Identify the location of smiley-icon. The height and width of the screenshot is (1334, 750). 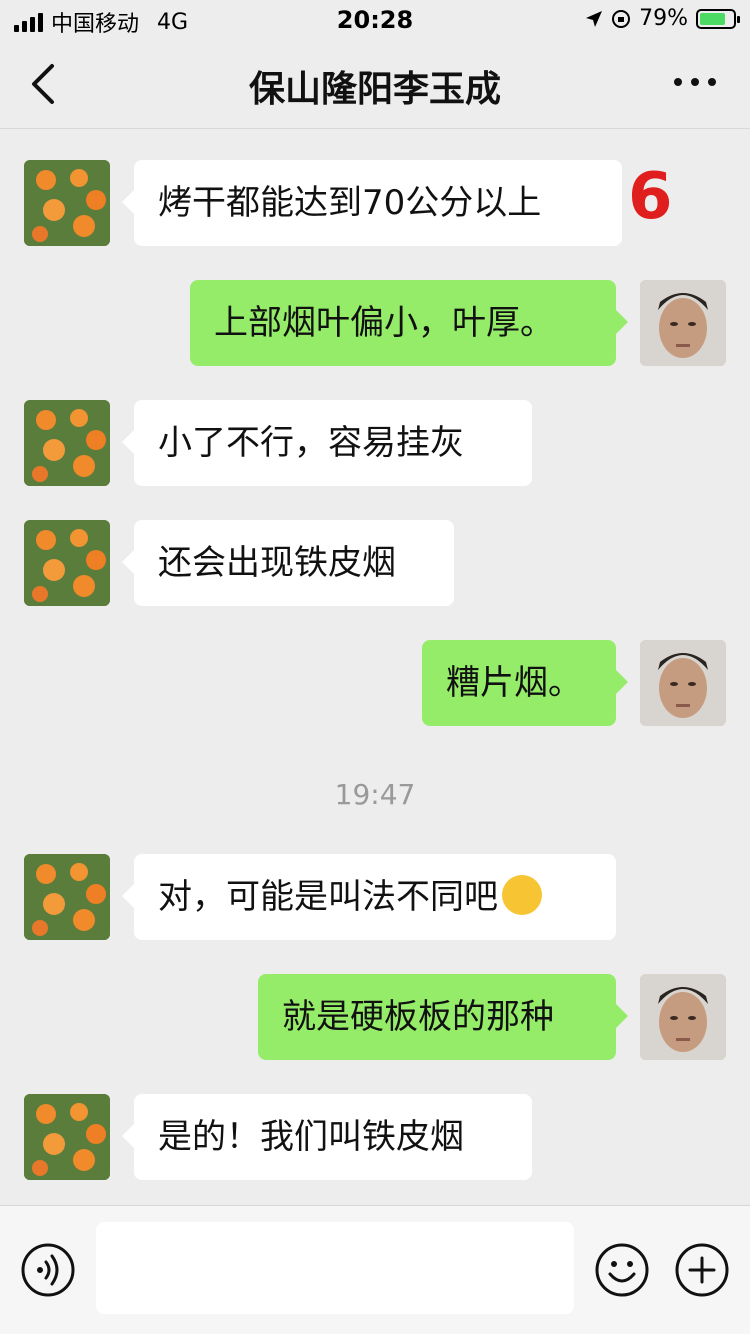
(622, 1270).